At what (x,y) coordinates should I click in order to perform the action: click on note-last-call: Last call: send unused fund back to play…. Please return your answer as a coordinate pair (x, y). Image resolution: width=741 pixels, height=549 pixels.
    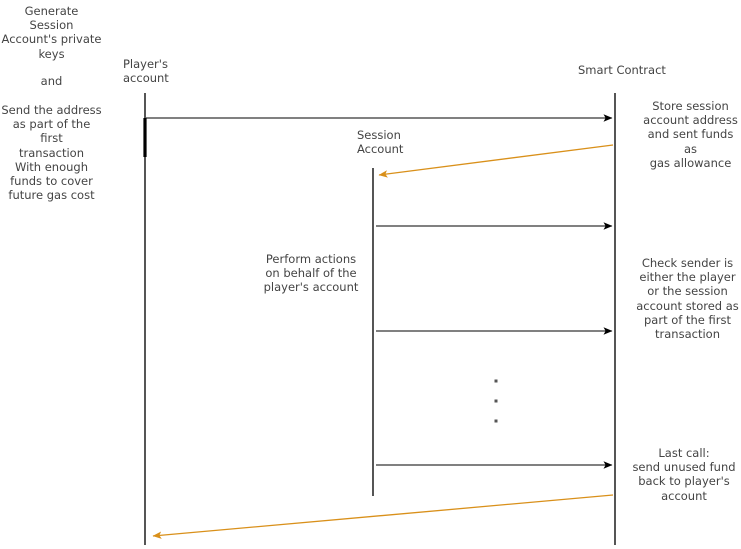
    Looking at the image, I should click on (684, 474).